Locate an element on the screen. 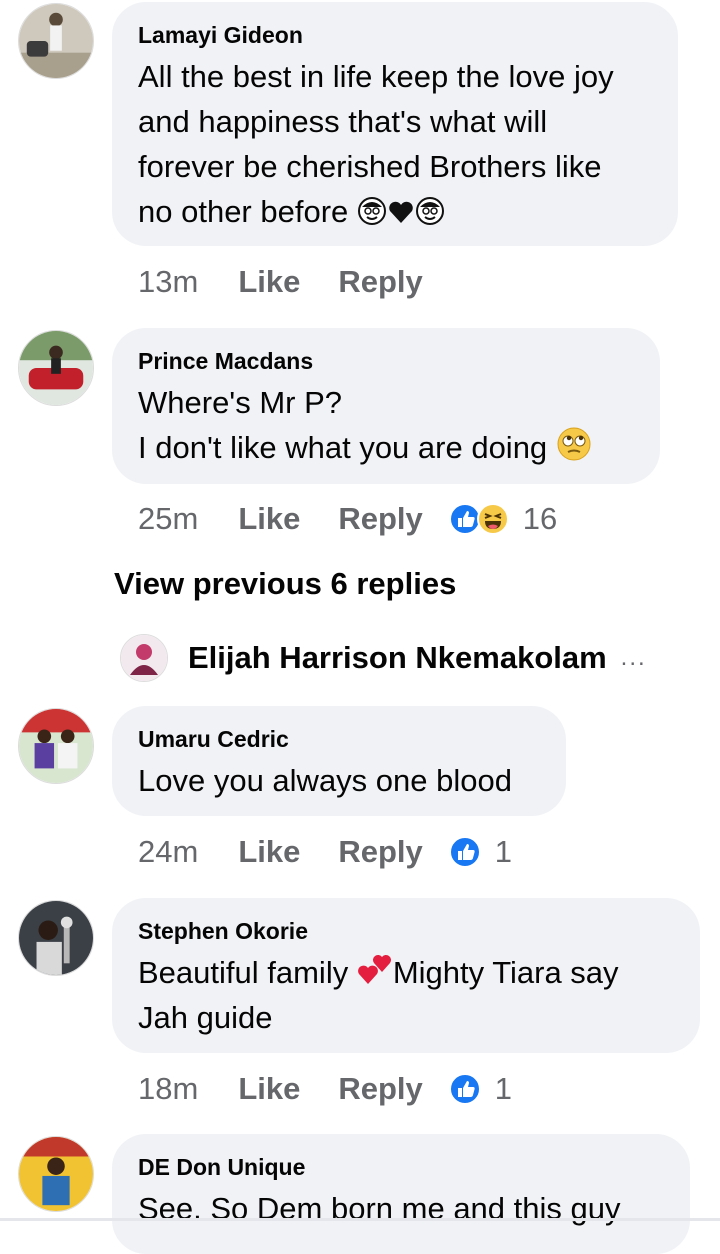 This screenshot has height=1254, width=720. comment-text-line: and happiness that's what will is located at coordinates (343, 121).